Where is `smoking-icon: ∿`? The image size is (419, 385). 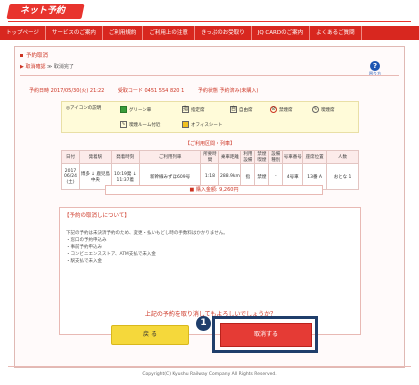
smoking-icon: ∿ is located at coordinates (315, 109).